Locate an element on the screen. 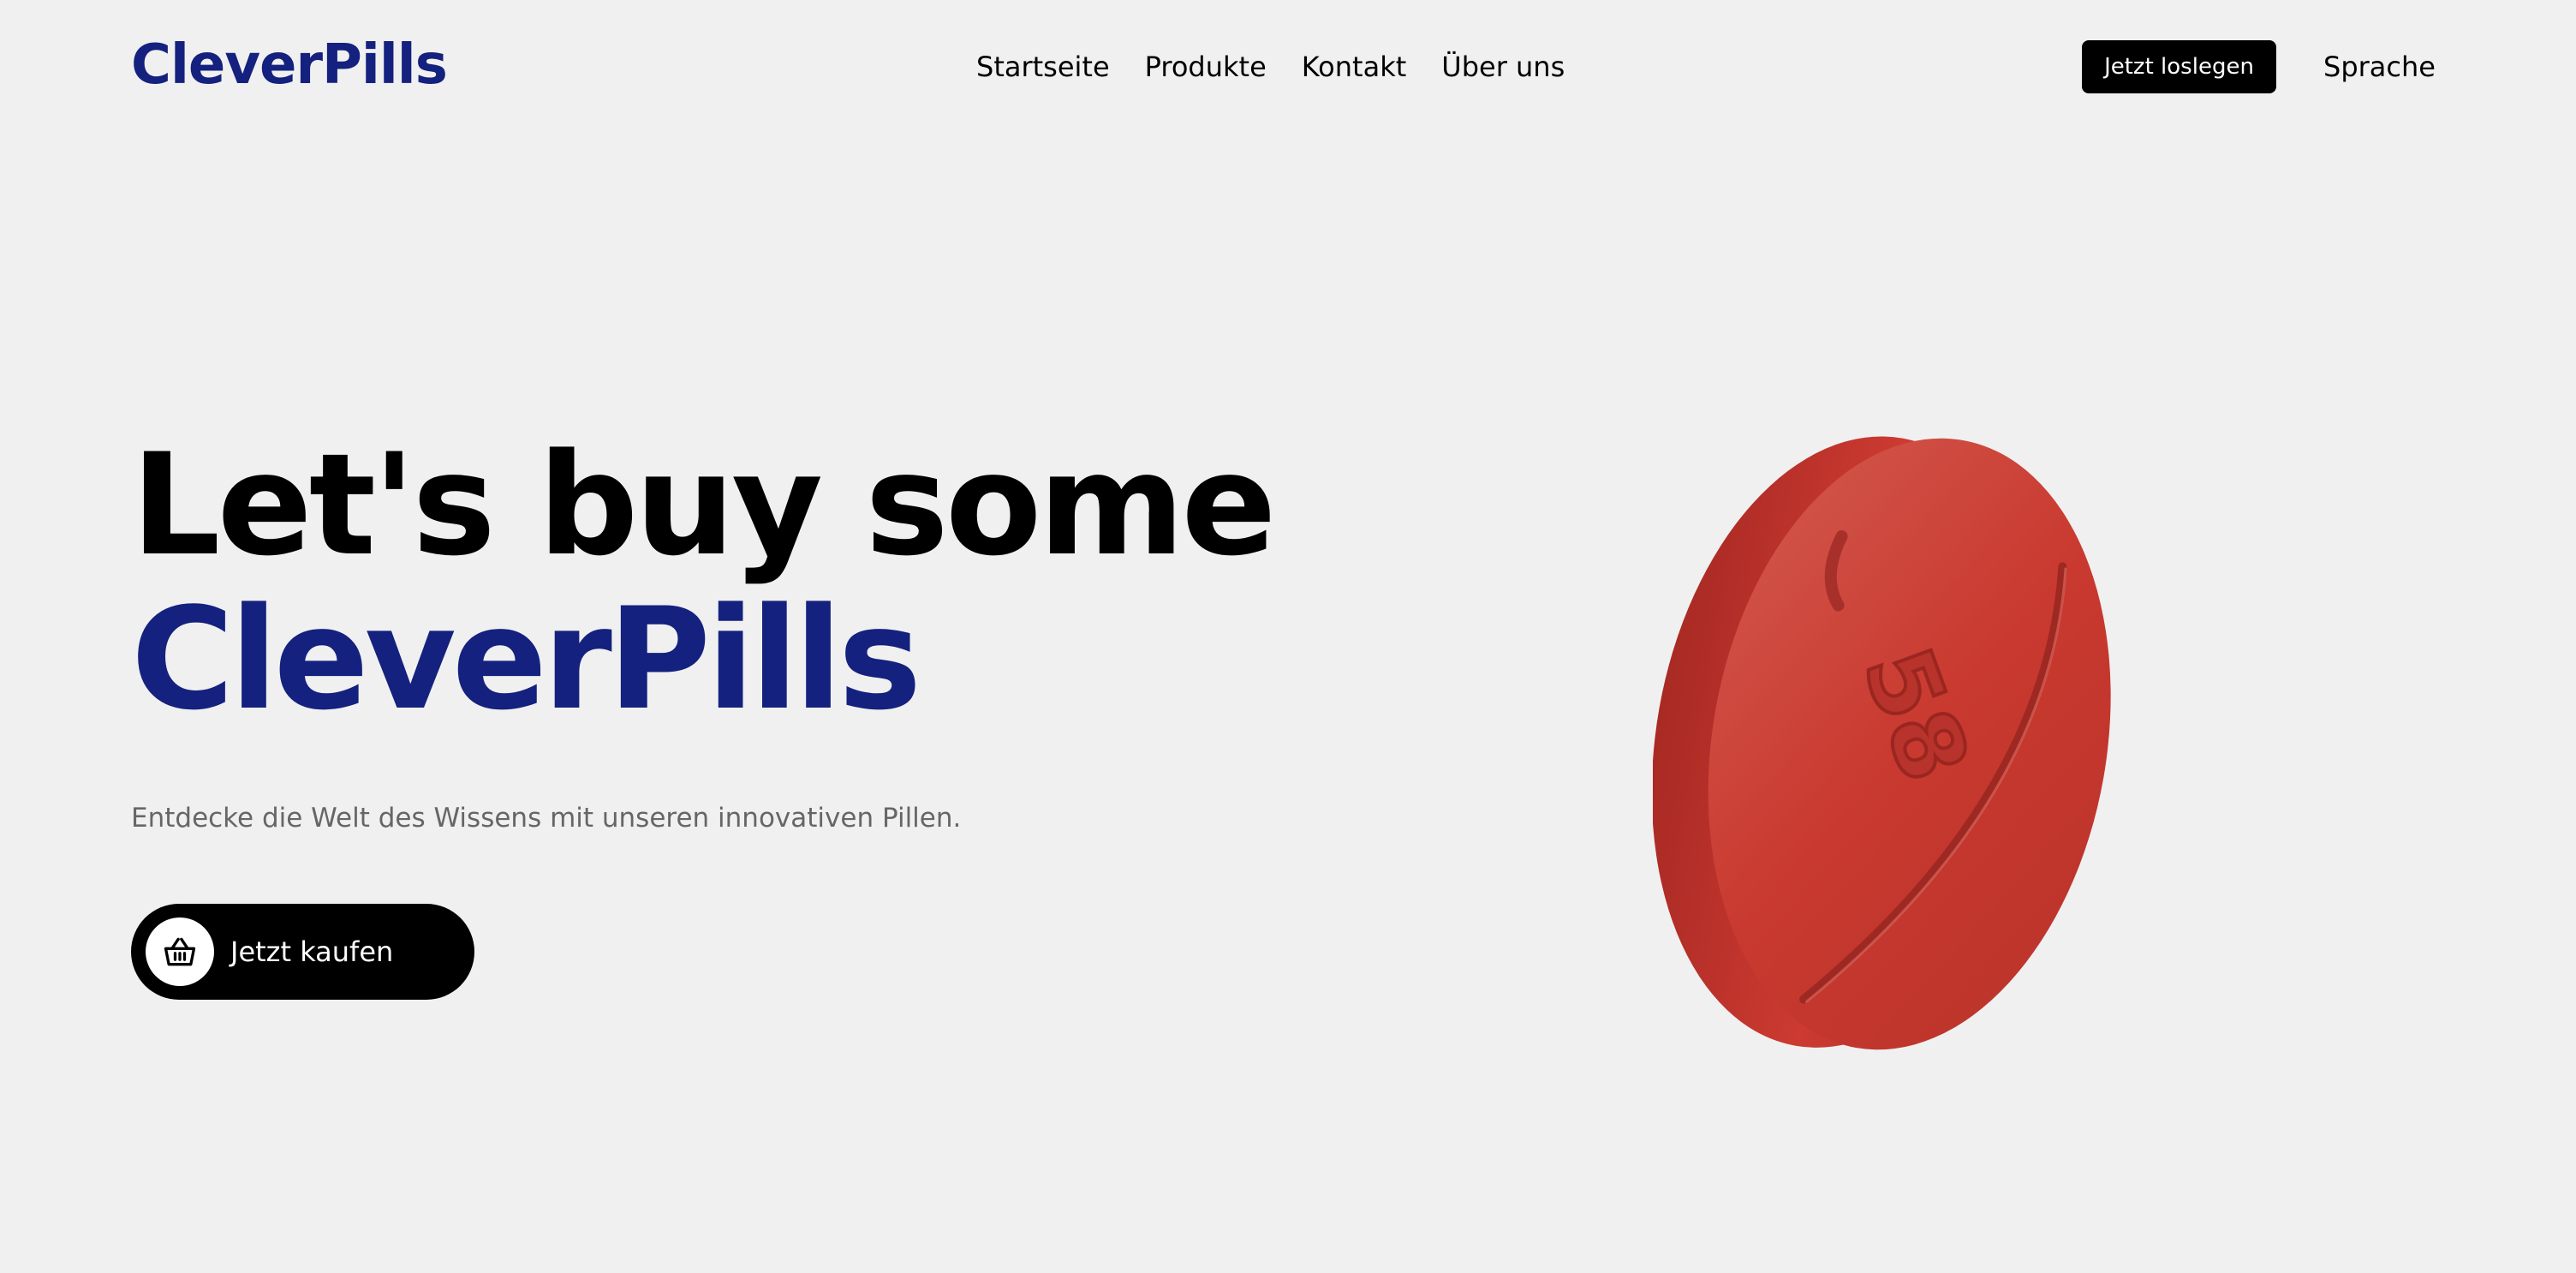 The width and height of the screenshot is (2576, 1273). nav-link-produkte: Produkte is located at coordinates (1206, 67).